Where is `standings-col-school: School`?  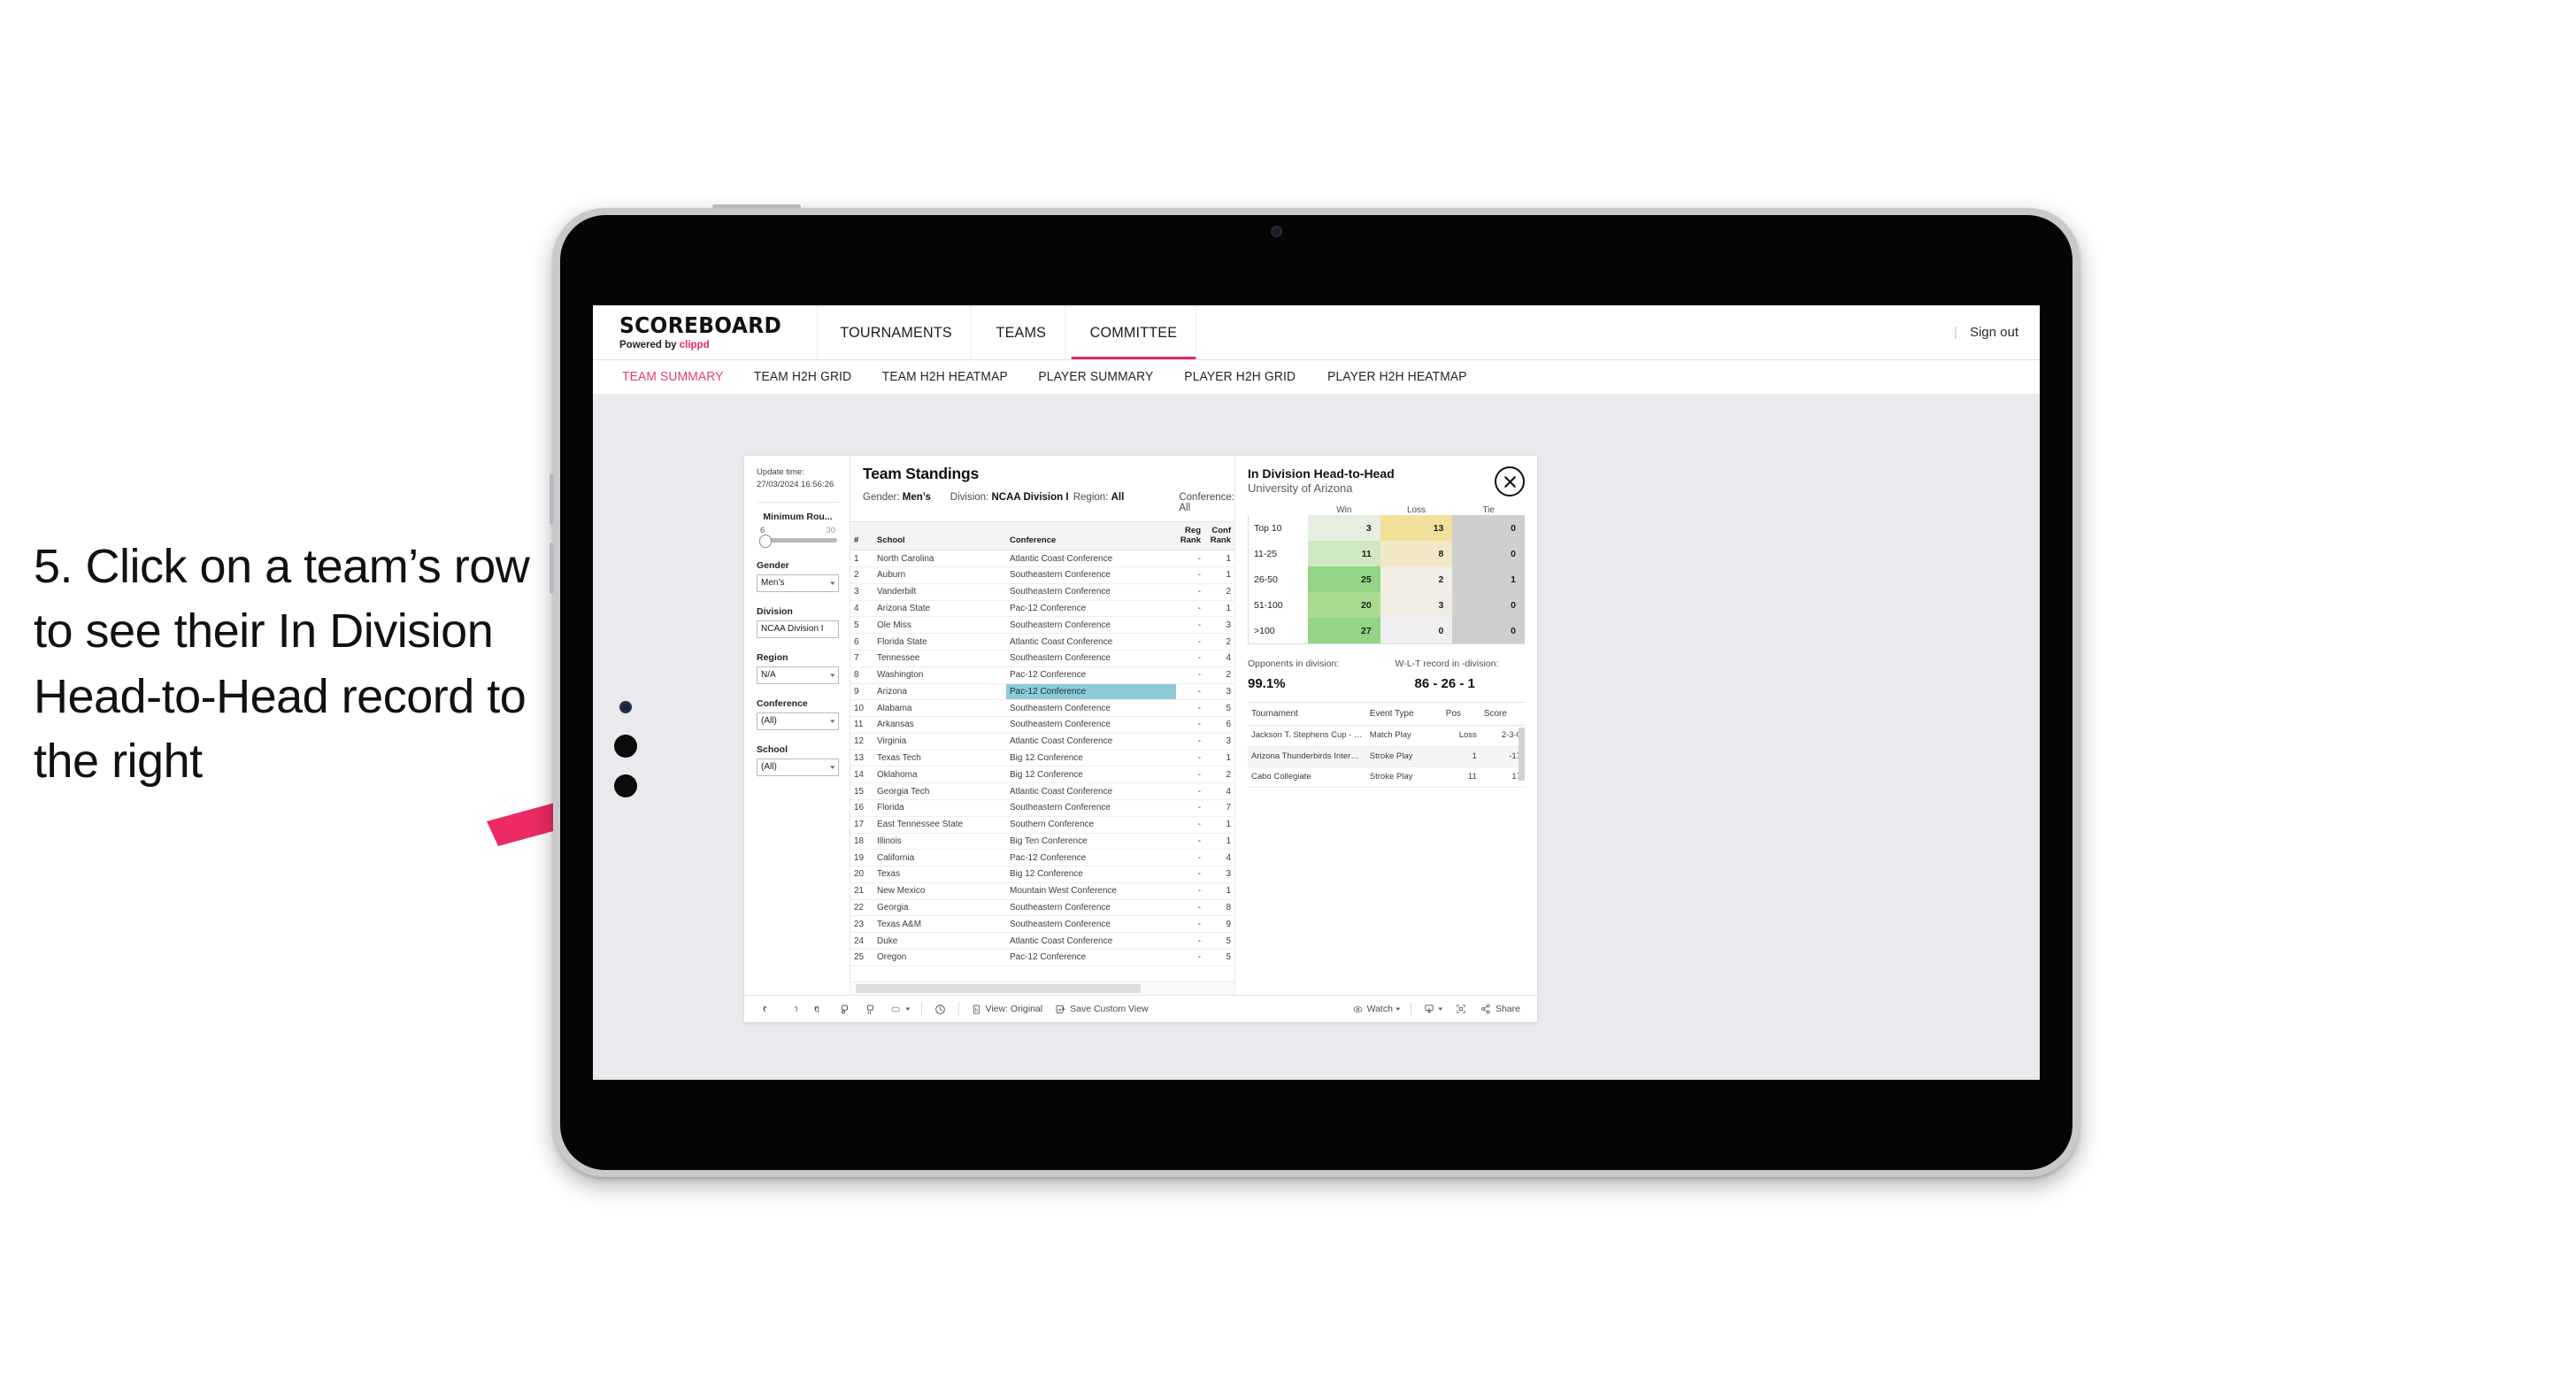 standings-col-school: School is located at coordinates (939, 536).